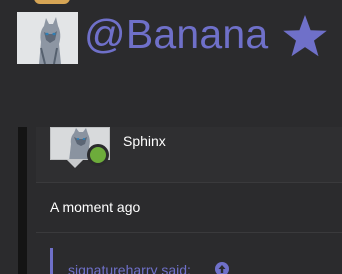 The width and height of the screenshot is (342, 274). Describe the element at coordinates (47, 38) in the screenshot. I see `profile-avatar` at that location.